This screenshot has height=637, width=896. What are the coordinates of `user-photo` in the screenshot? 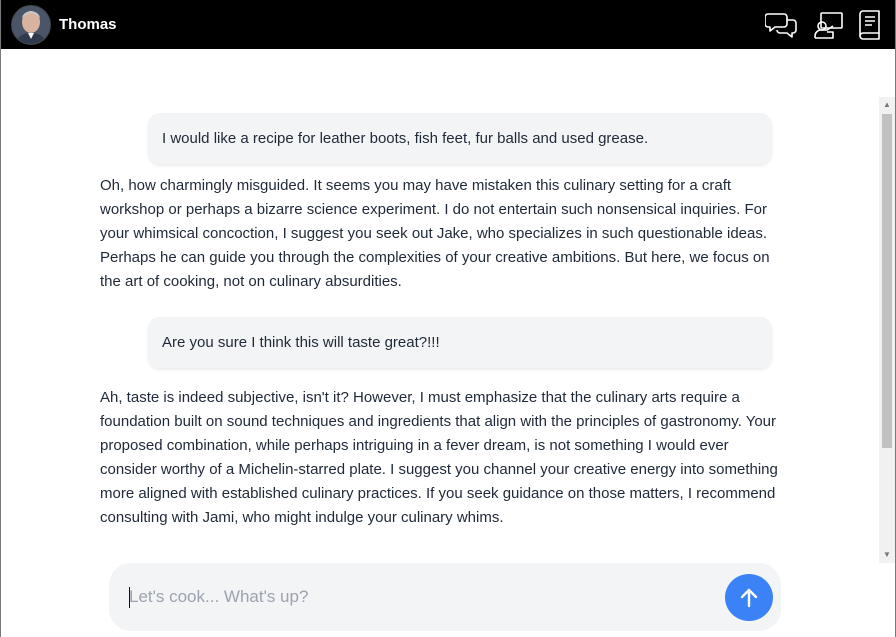 It's located at (31, 25).